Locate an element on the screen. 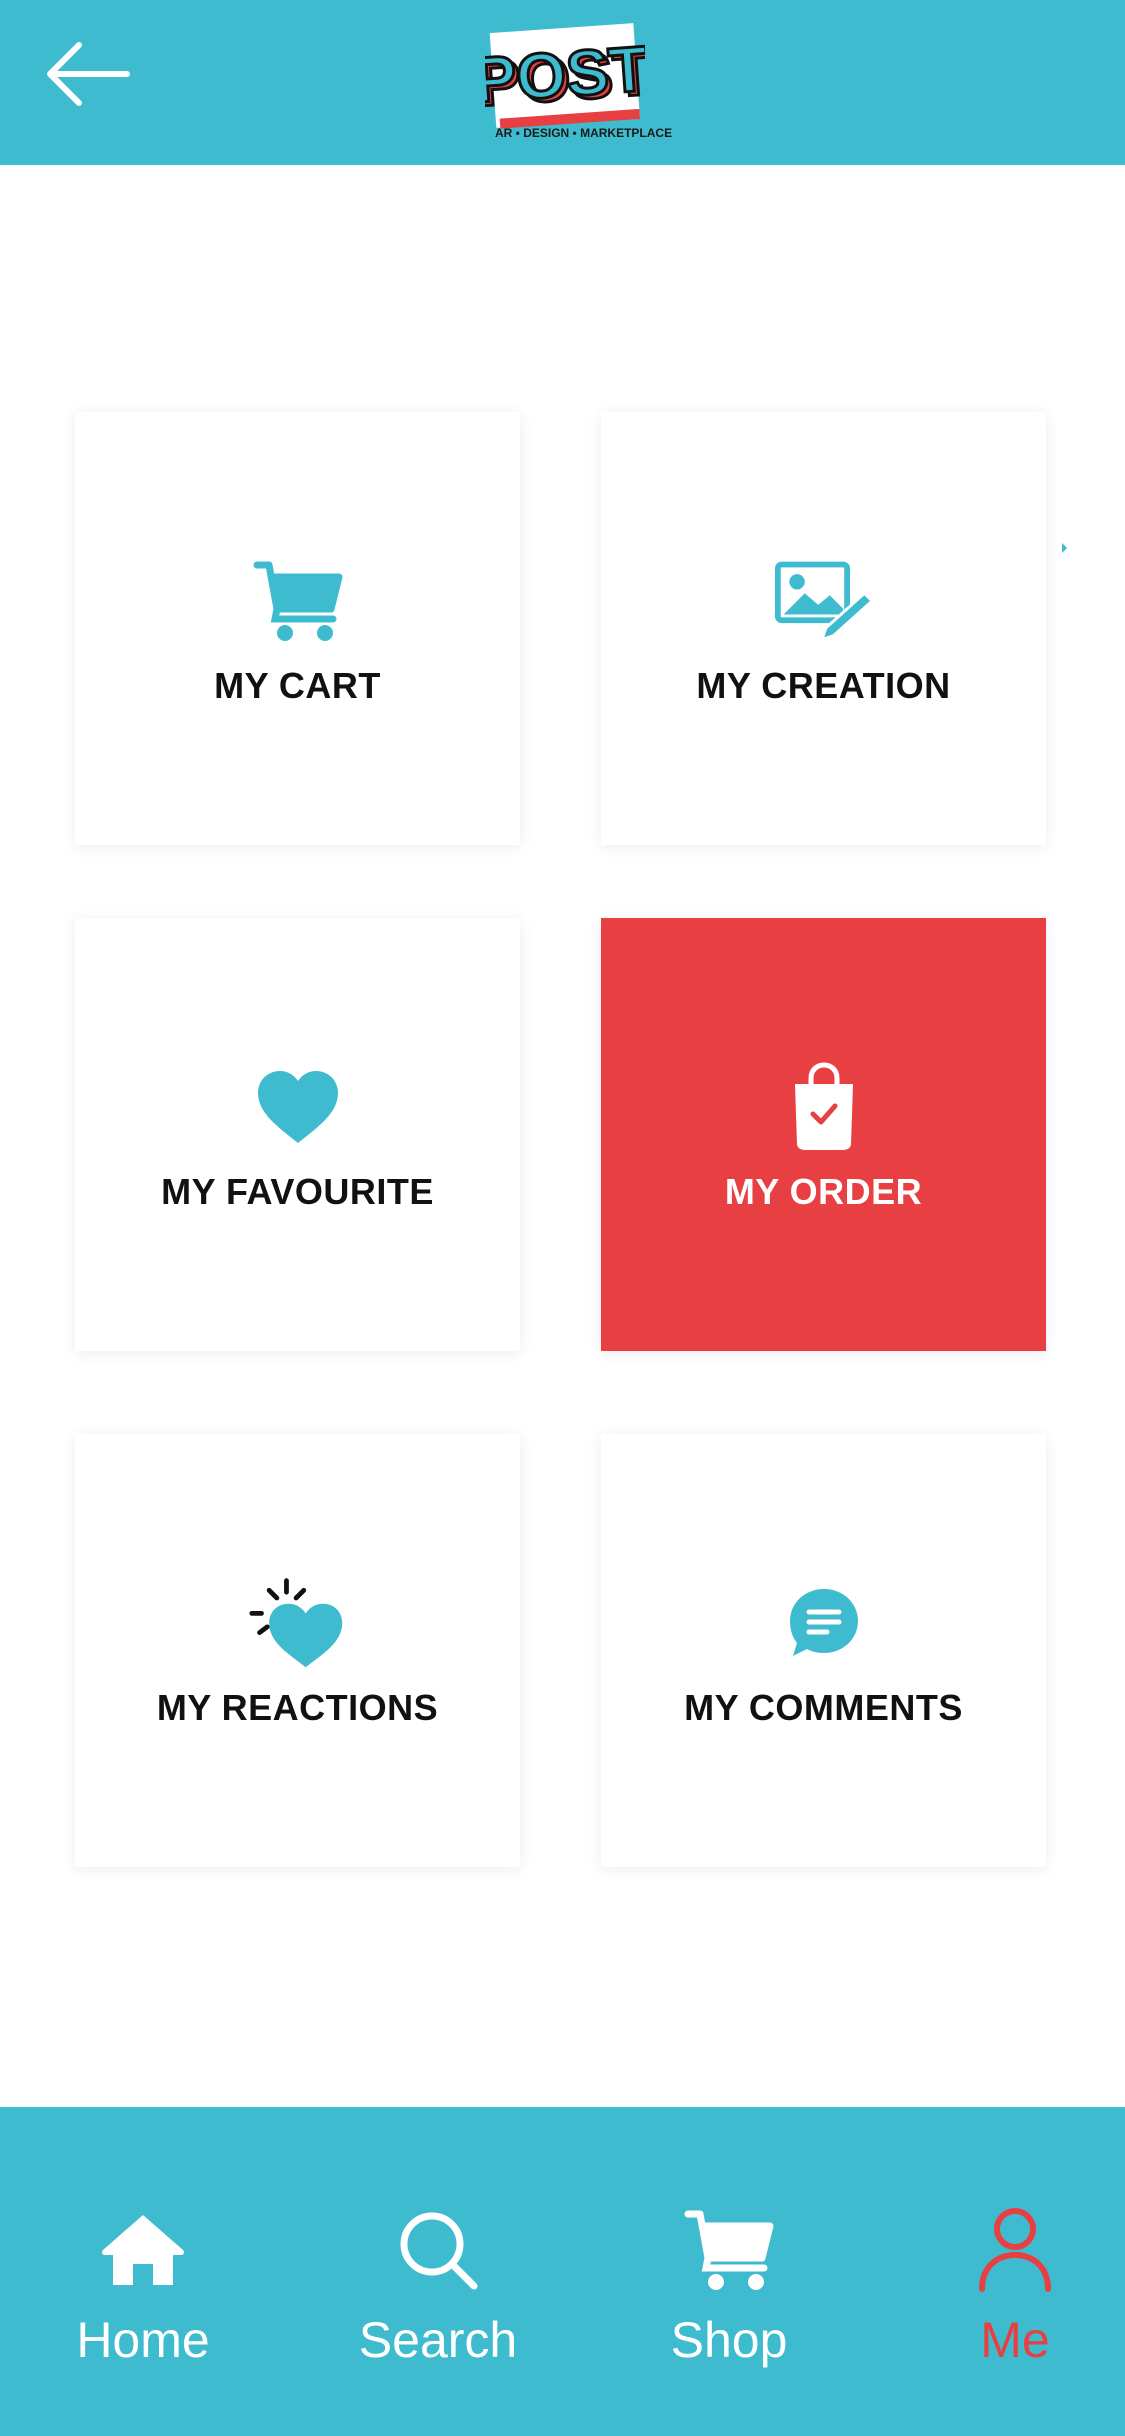 This screenshot has width=1125, height=2436. shopping-bag-check-icon is located at coordinates (824, 1107).